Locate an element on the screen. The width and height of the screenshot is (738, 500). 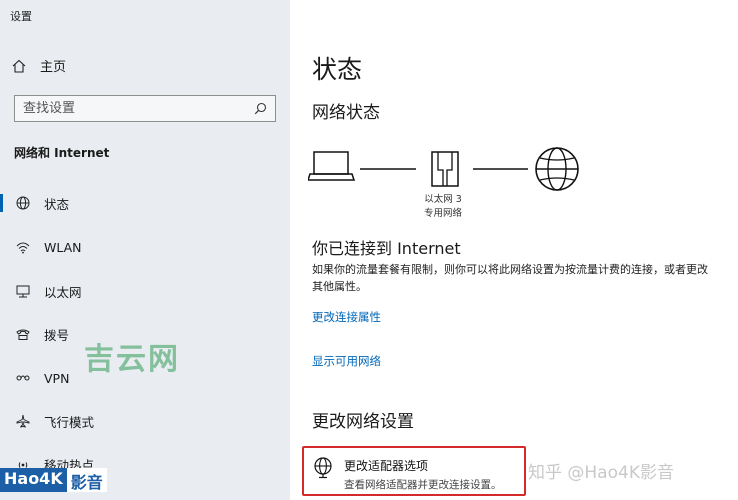
change-network-settings-heading: 更改网络设置 is located at coordinates (363, 422).